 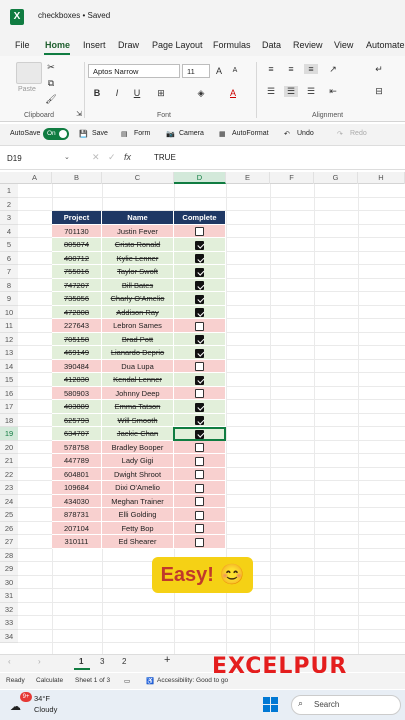 What do you see at coordinates (137, 93) in the screenshot?
I see `underline-button: U` at bounding box center [137, 93].